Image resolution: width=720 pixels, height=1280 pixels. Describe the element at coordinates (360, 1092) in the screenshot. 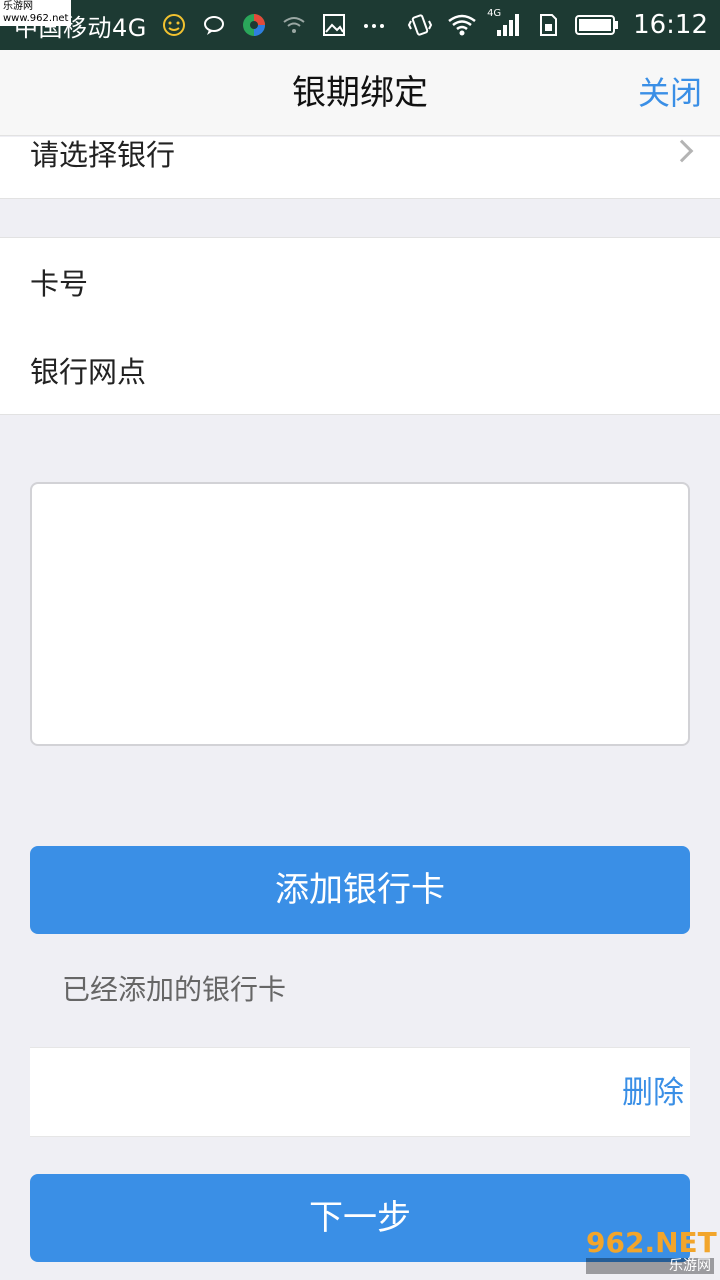

I see `added-card-row: 删除` at that location.